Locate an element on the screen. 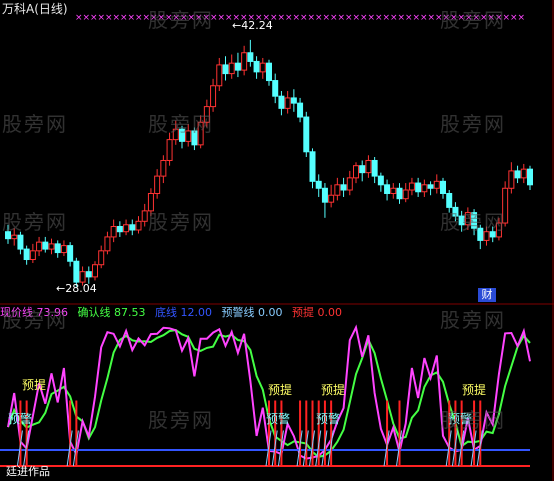 This screenshot has height=481, width=554. indicator-label-1: 确认线 87.53 is located at coordinates (111, 312).